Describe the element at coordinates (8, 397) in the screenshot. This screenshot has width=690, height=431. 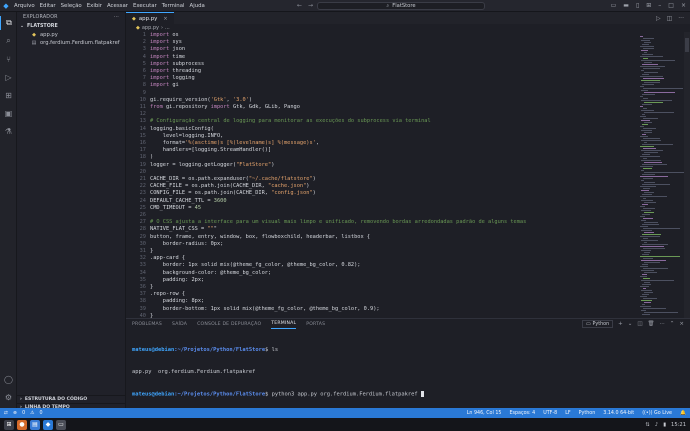
I see `gear-icon: ⚙` at that location.